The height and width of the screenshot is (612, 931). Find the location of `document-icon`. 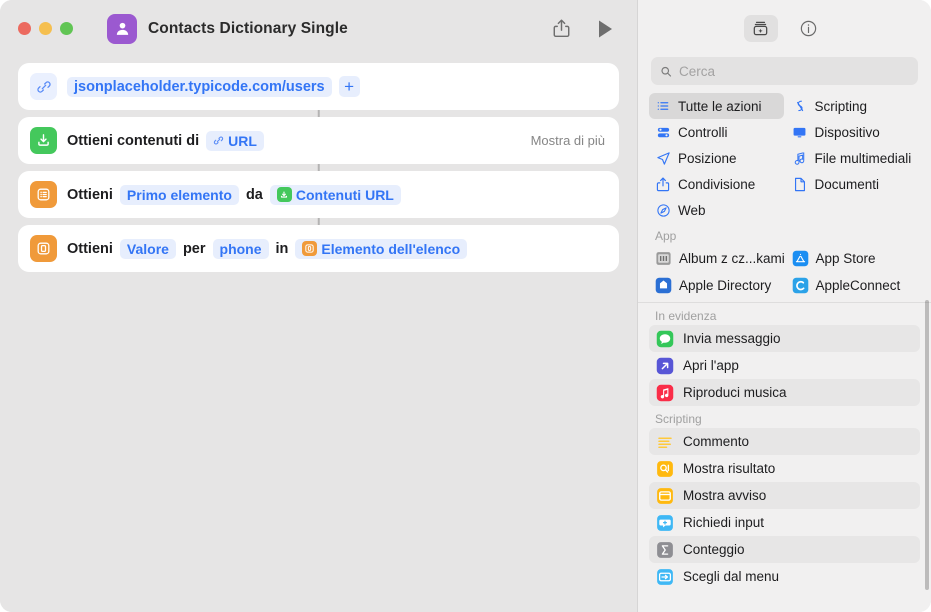

document-icon is located at coordinates (800, 184).